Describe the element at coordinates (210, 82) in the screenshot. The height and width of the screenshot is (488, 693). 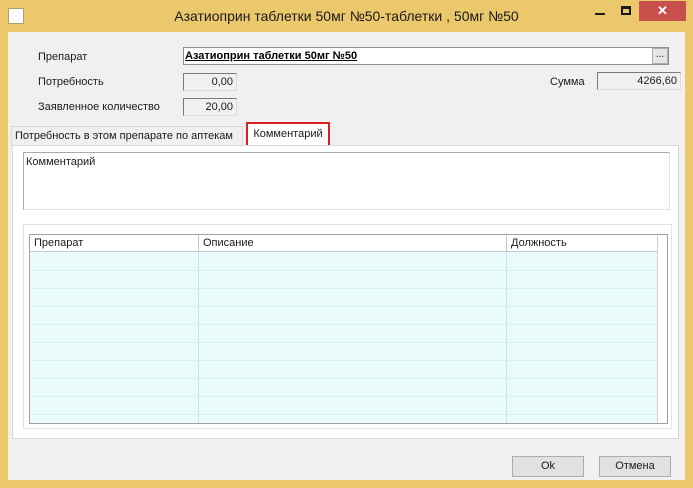
I see `need-field: 0,00` at that location.